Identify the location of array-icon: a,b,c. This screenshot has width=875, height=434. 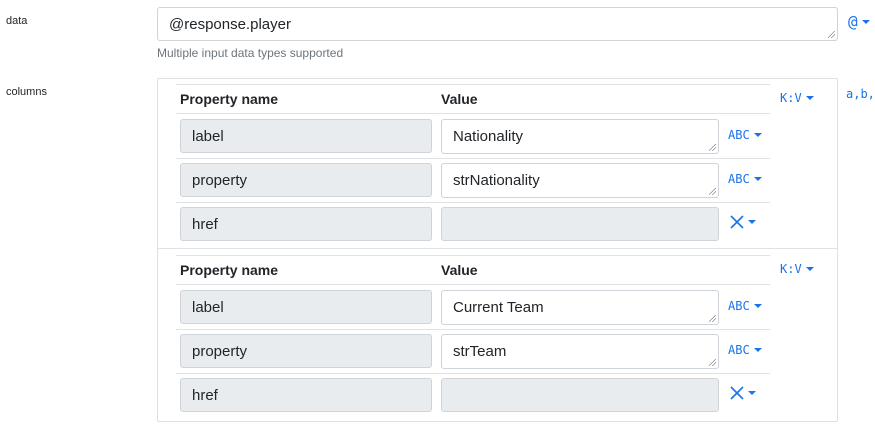
(860, 94).